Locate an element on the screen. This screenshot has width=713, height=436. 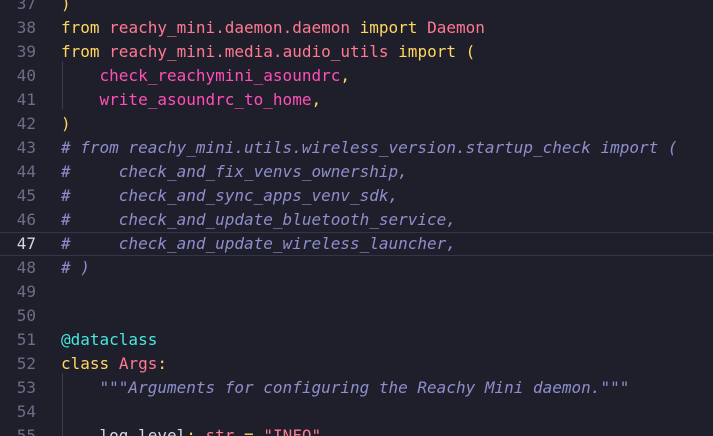
line-code: # check_and_update_wireless_launcher, is located at coordinates (258, 244).